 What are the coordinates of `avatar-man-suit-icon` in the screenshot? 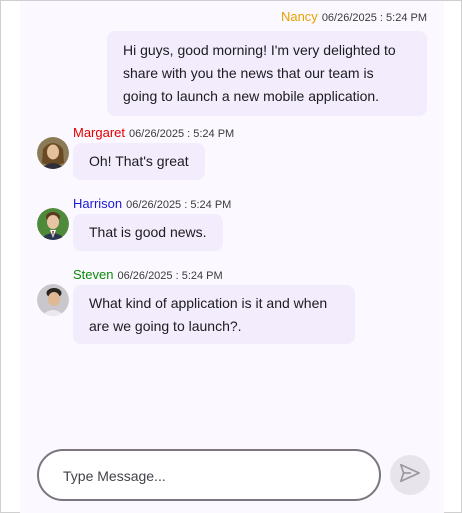 It's located at (53, 224).